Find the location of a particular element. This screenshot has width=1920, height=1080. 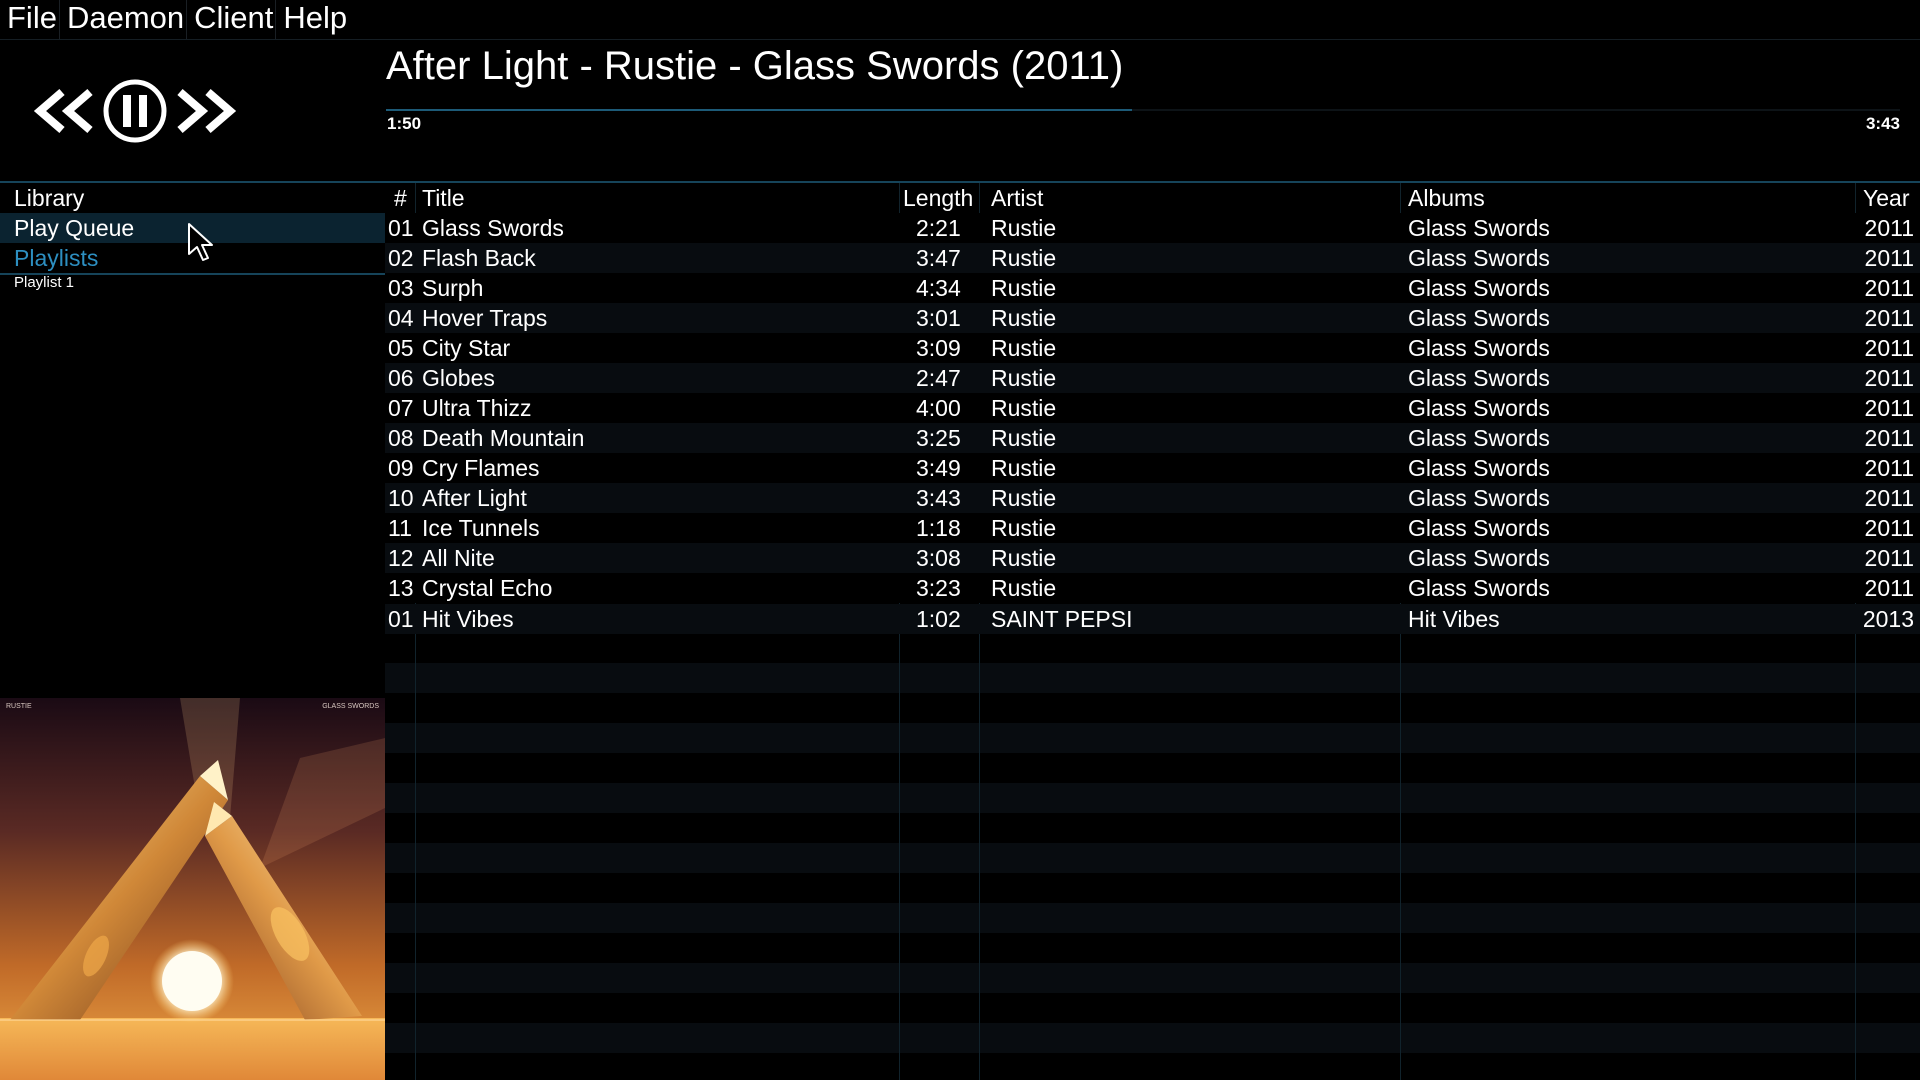

table-row: 12 All Nite 3:08 Rustie Glass Swords 2011 is located at coordinates (1152, 558).